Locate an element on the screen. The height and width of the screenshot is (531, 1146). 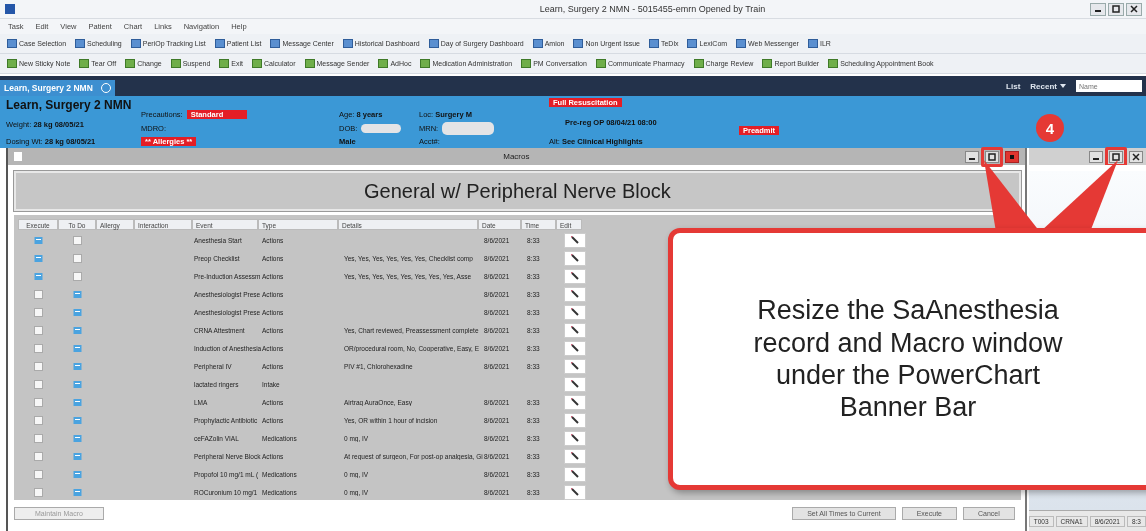
recent-button: Recent is located at coordinates (1048, 86).